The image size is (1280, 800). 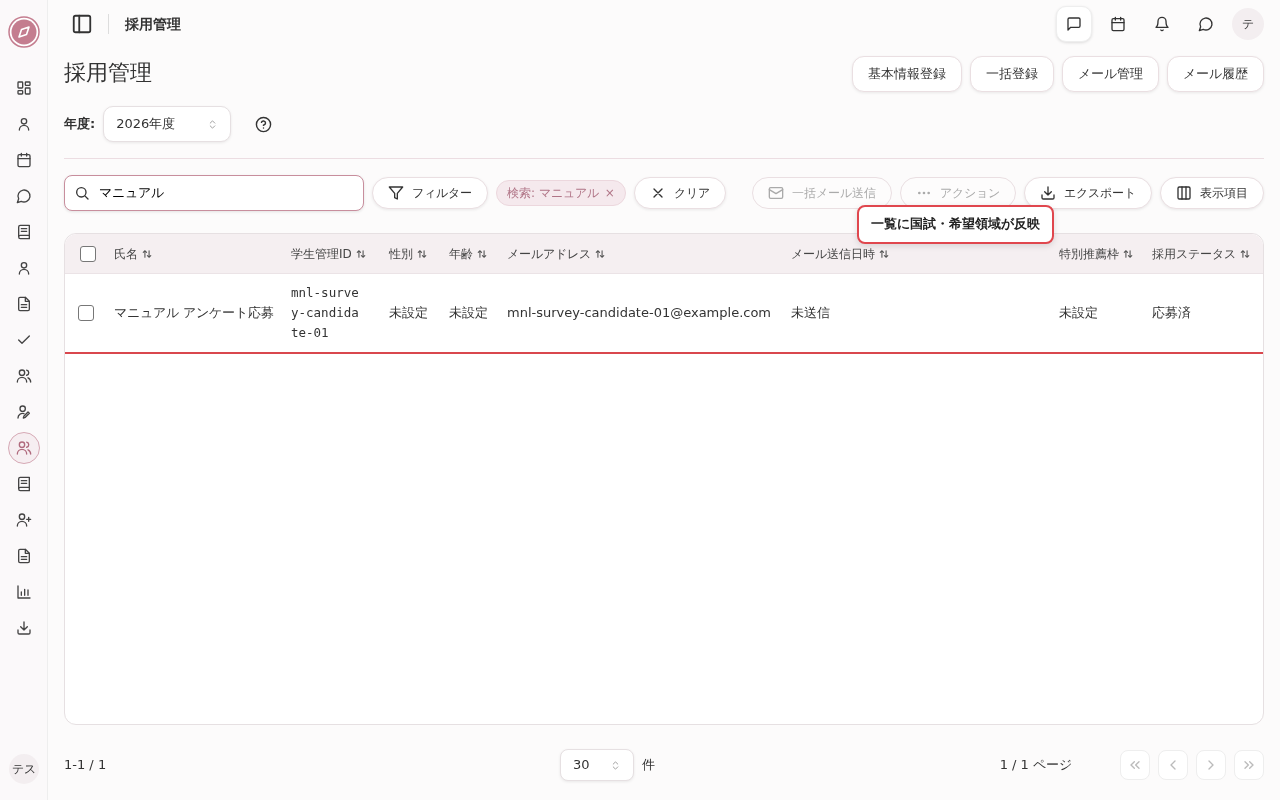 What do you see at coordinates (86, 765) in the screenshot?
I see `result-range: 1-1 / 1` at bounding box center [86, 765].